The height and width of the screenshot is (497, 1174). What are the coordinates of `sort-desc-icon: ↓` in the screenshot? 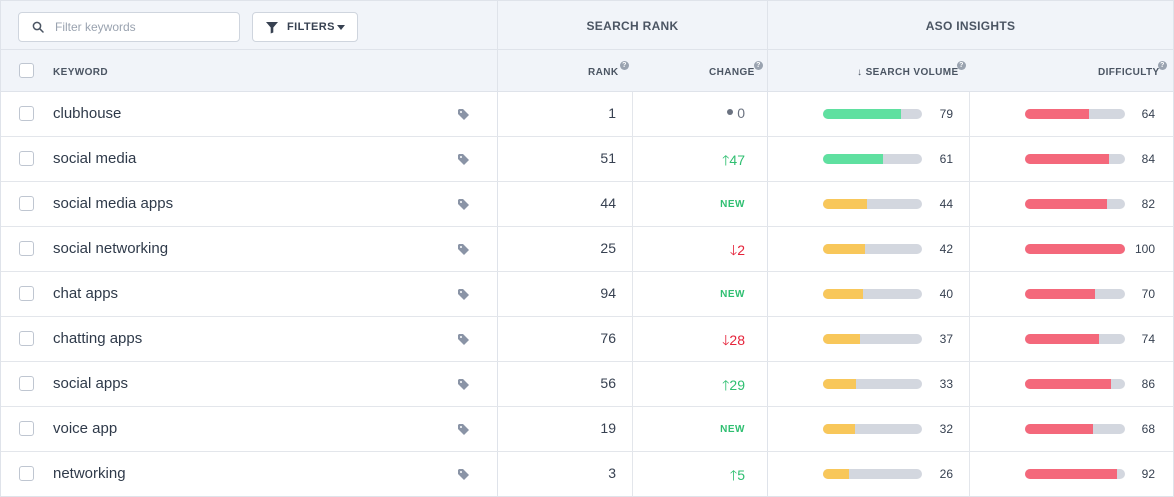 It's located at (861, 72).